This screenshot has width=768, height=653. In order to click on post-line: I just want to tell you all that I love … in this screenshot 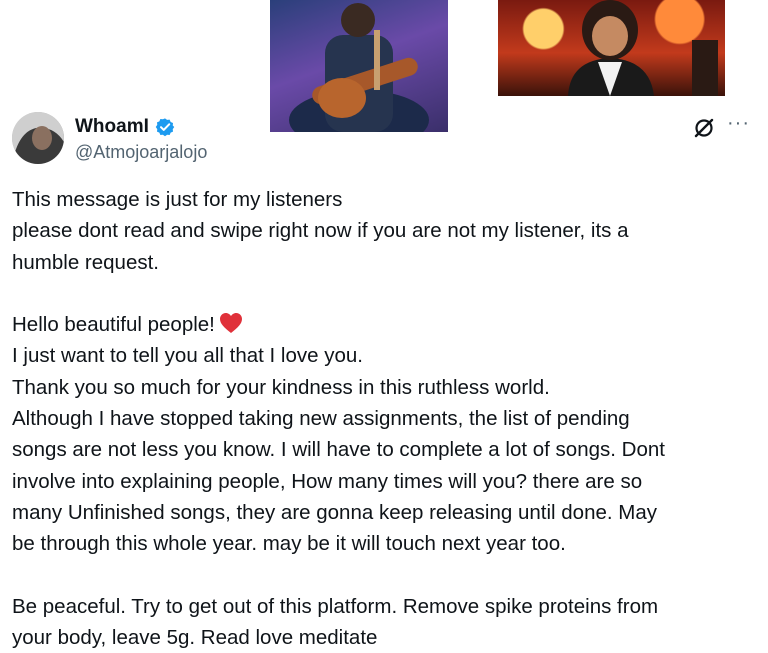, I will do `click(187, 356)`.